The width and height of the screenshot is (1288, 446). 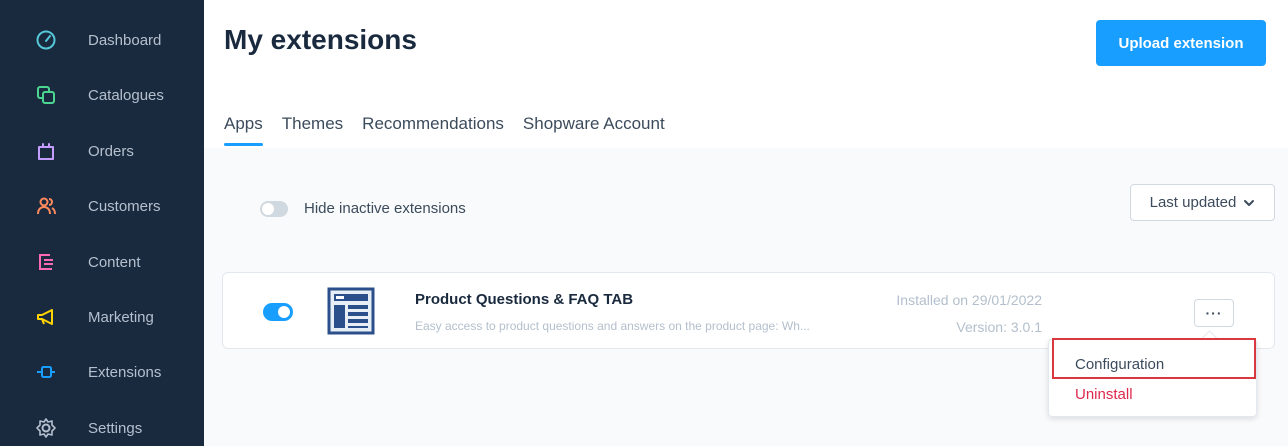 What do you see at coordinates (46, 428) in the screenshot?
I see `settings-icon` at bounding box center [46, 428].